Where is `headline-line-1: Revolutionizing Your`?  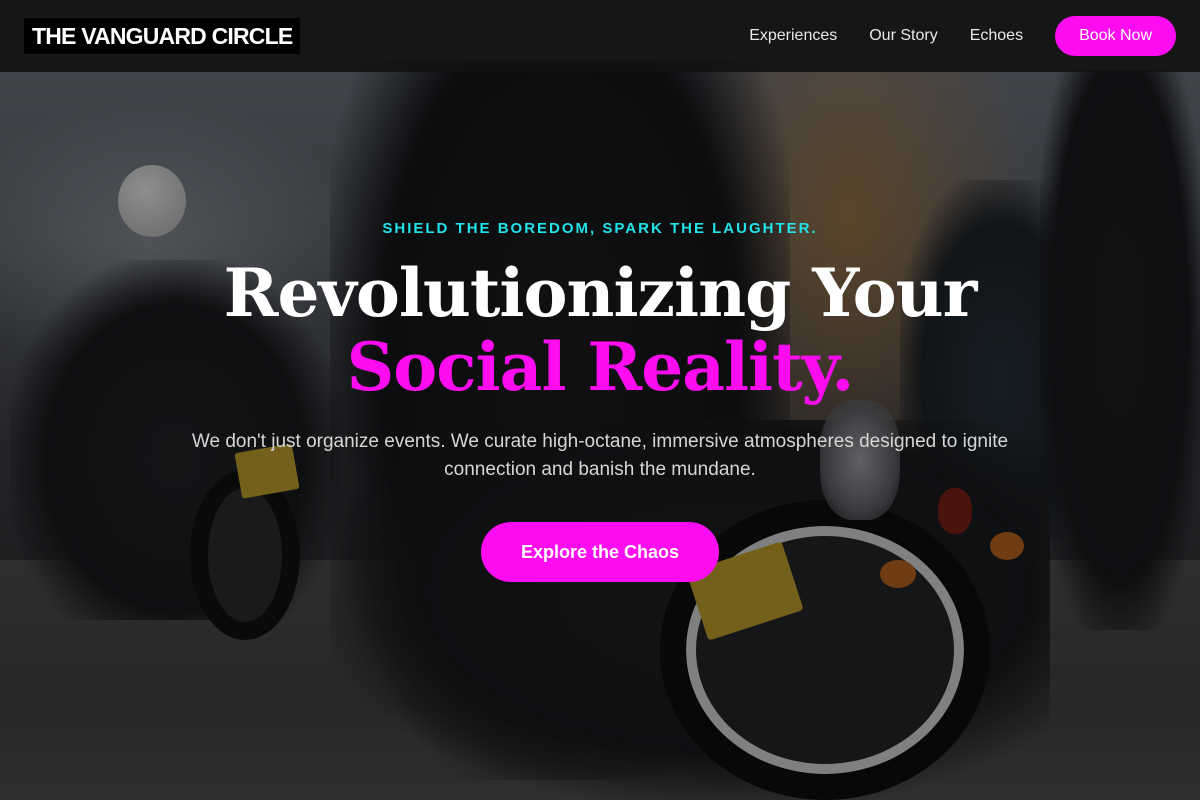 headline-line-1: Revolutionizing Your is located at coordinates (600, 293).